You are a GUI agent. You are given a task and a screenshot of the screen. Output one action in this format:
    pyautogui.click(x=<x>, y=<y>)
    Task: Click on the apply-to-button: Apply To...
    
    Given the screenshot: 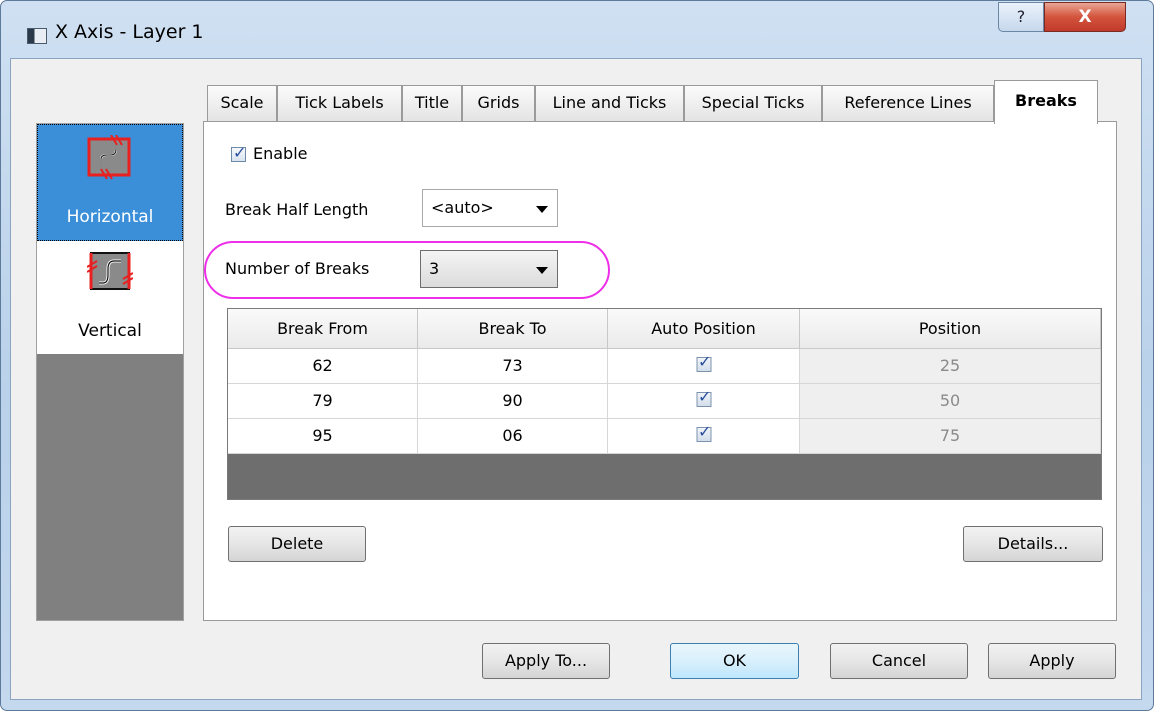 What is the action you would take?
    pyautogui.click(x=546, y=661)
    